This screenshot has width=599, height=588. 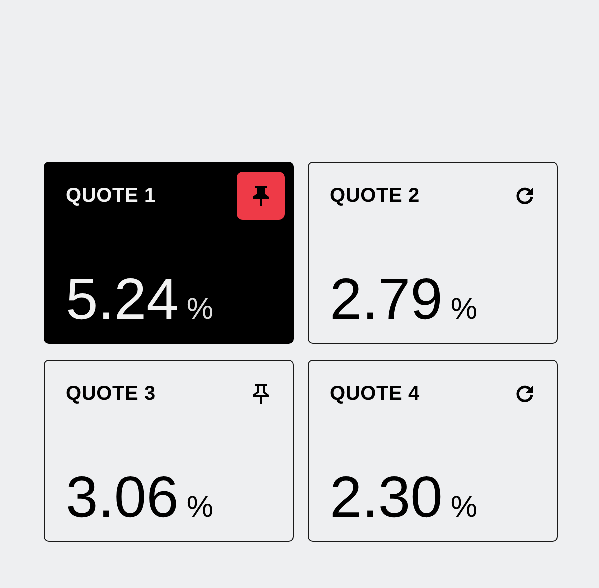 What do you see at coordinates (169, 451) in the screenshot?
I see `quote-card: QUOTE 3 3.06%` at bounding box center [169, 451].